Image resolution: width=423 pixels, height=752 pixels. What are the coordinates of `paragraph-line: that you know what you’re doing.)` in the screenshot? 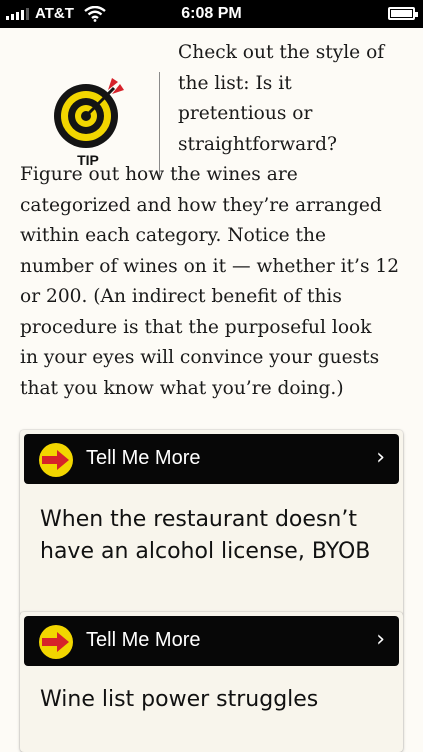 It's located at (182, 388).